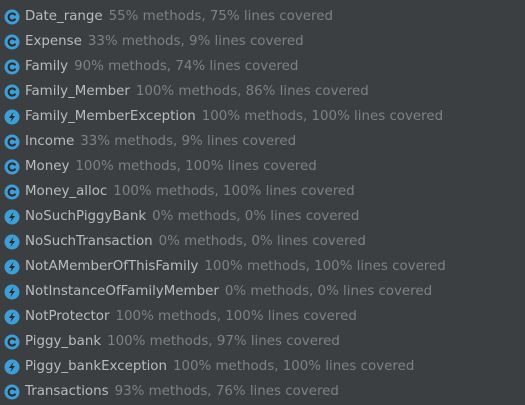  Describe the element at coordinates (47, 66) in the screenshot. I see `class-name: Family` at that location.